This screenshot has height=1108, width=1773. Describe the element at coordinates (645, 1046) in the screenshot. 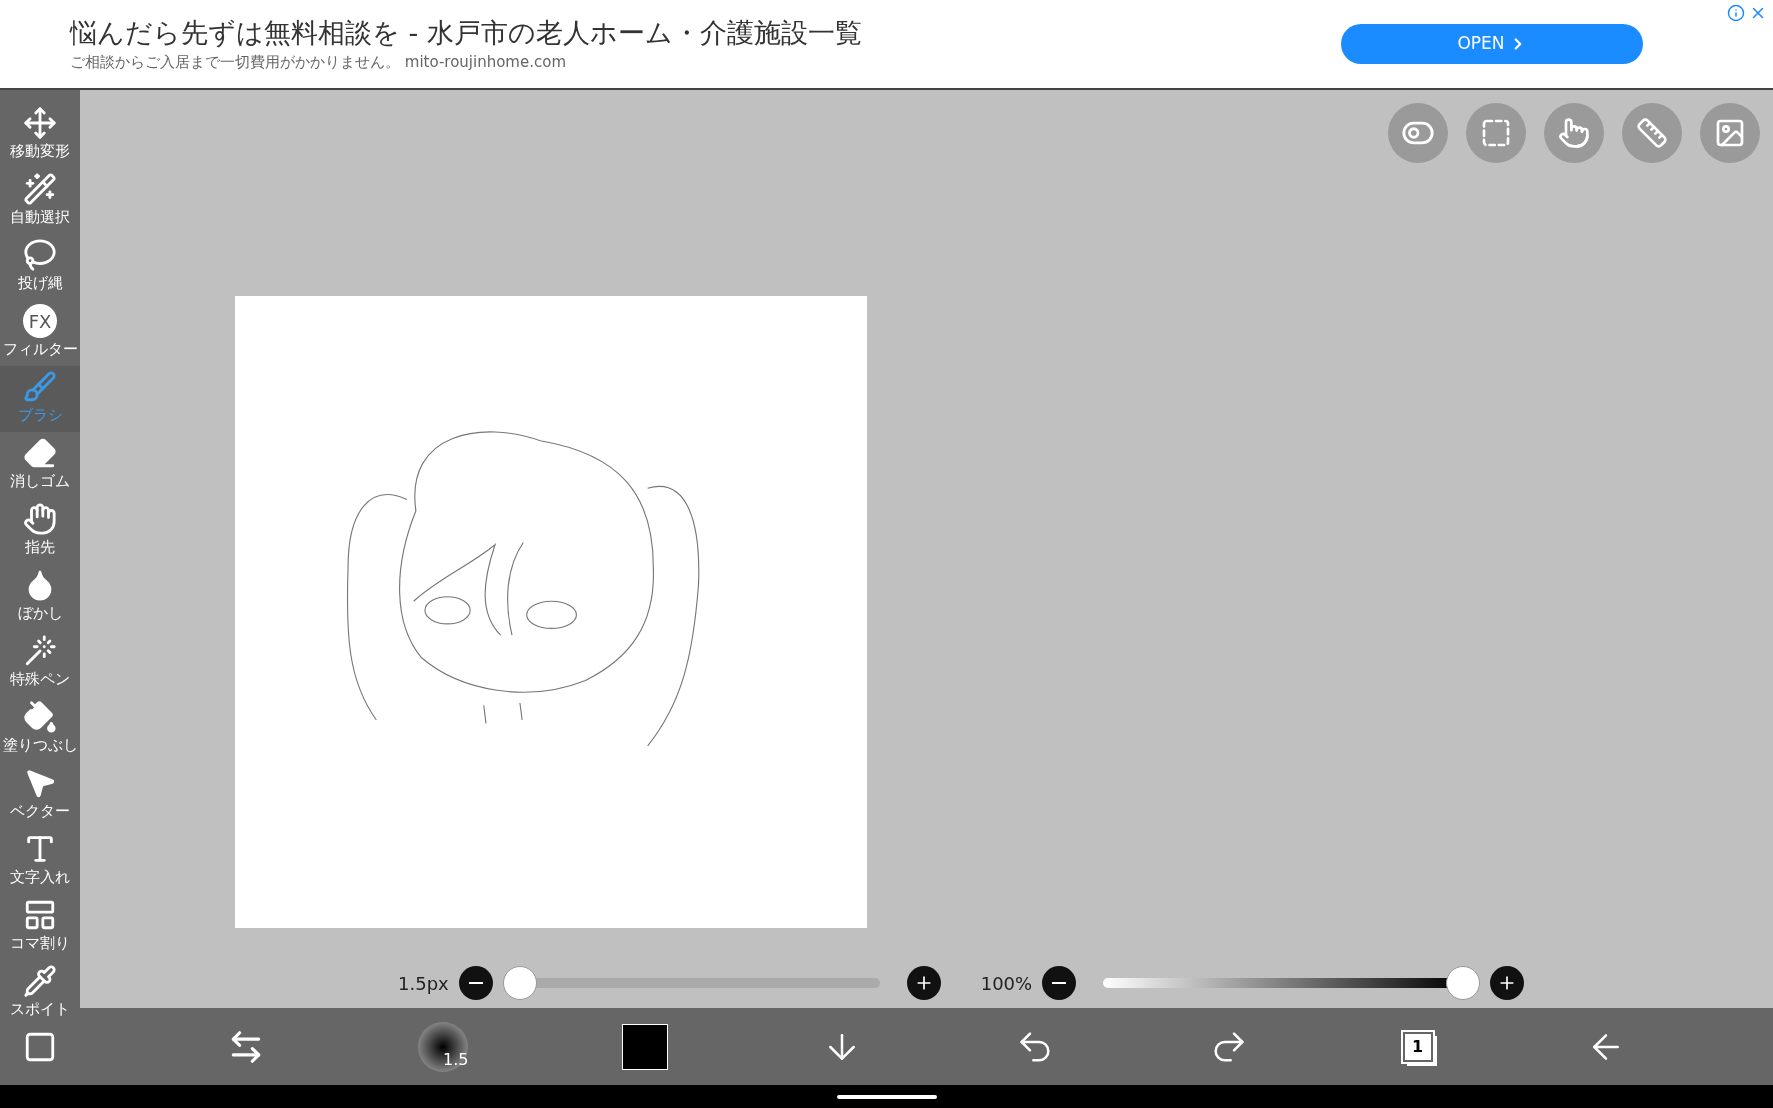

I see `color-swatch` at that location.